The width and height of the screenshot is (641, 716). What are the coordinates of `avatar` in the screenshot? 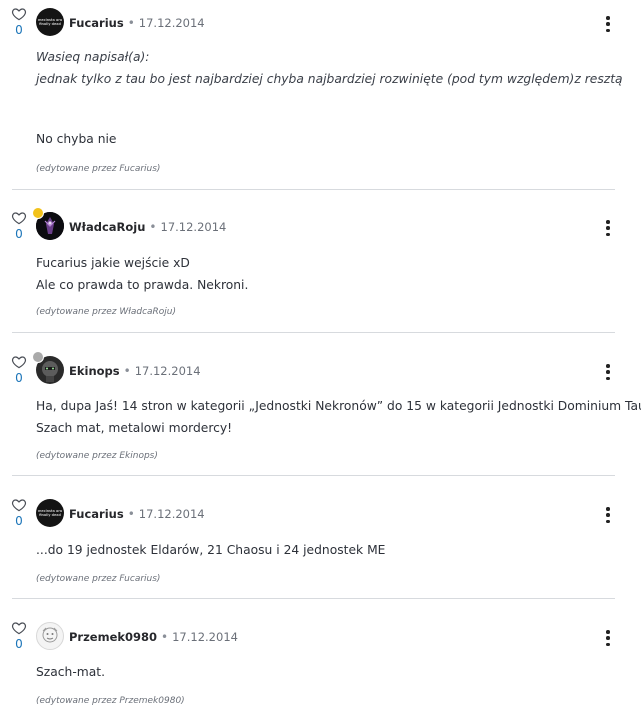 It's located at (50, 636).